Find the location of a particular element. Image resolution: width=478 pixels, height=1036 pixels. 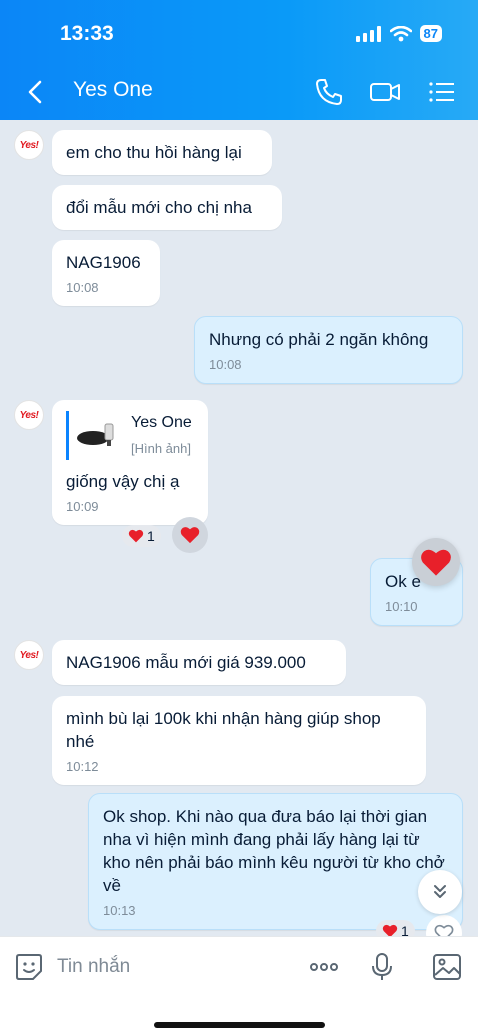

microphone-icon is located at coordinates (382, 967).